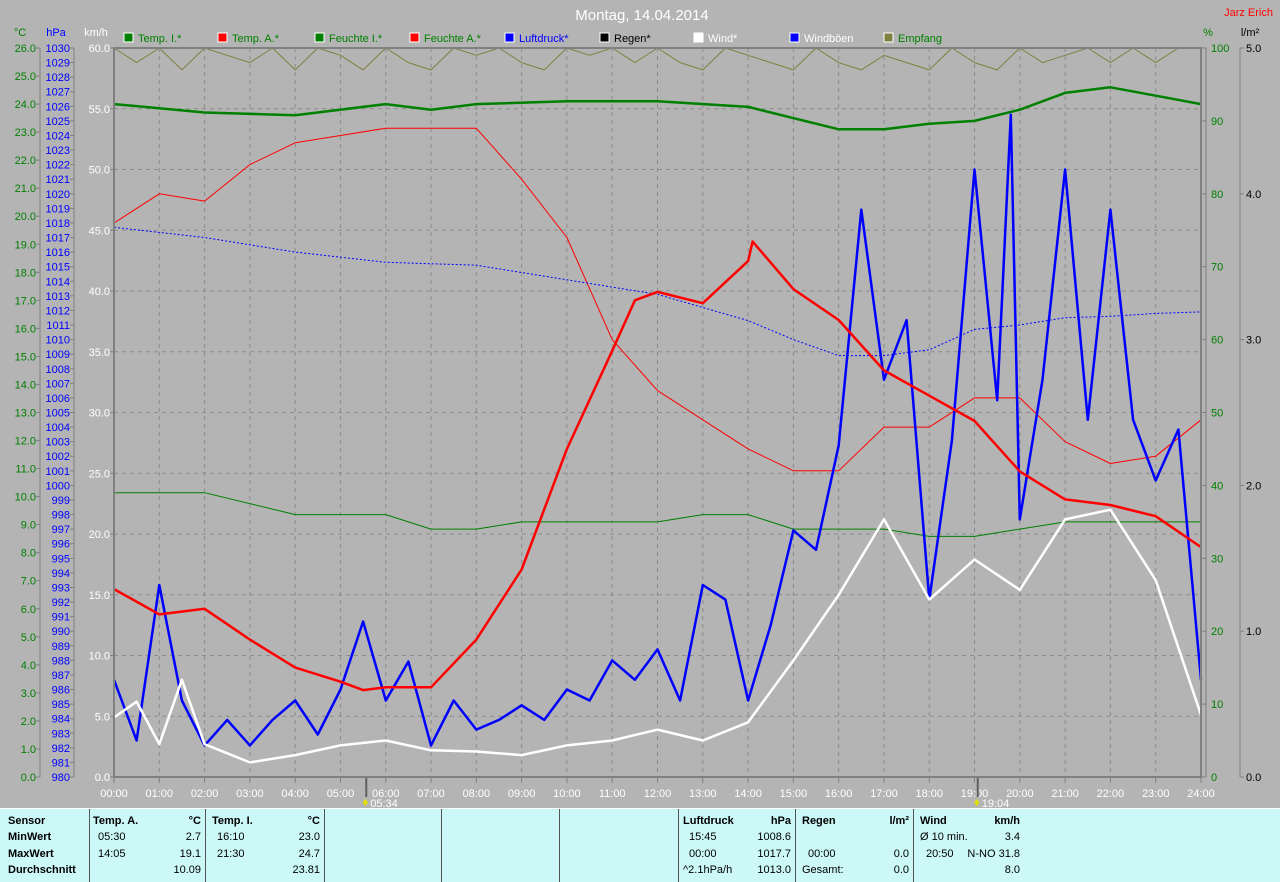  Describe the element at coordinates (522, 794) in the screenshot. I see `x-tick-label: 09:00` at that location.